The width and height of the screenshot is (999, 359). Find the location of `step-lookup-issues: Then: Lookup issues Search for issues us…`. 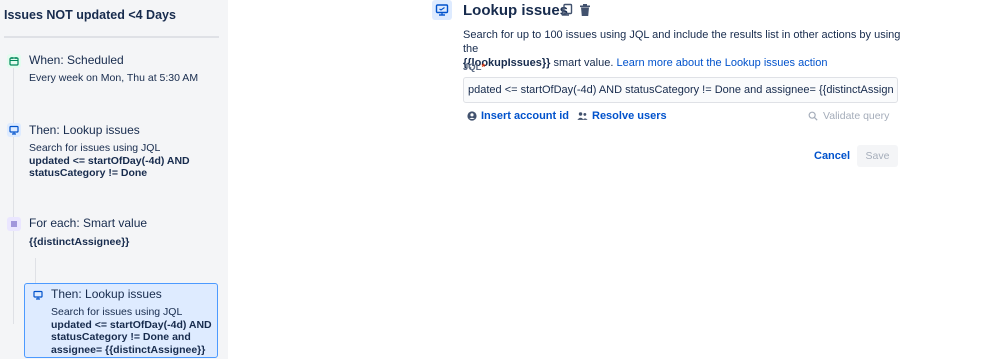

step-lookup-issues: Then: Lookup issues Search for issues us… is located at coordinates (114, 150).